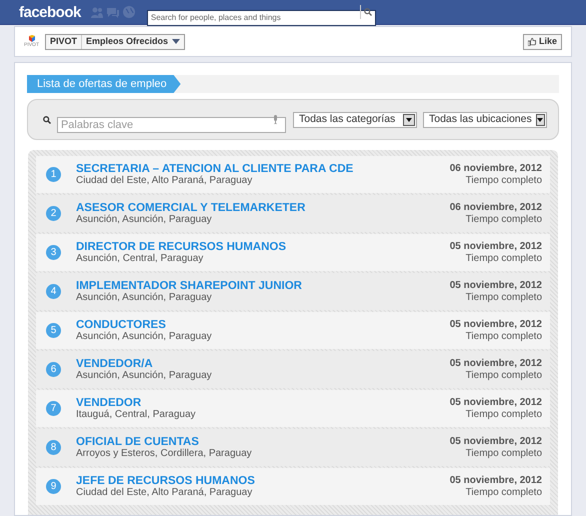 The image size is (586, 516). What do you see at coordinates (53, 408) in the screenshot?
I see `row-number: 7` at bounding box center [53, 408].